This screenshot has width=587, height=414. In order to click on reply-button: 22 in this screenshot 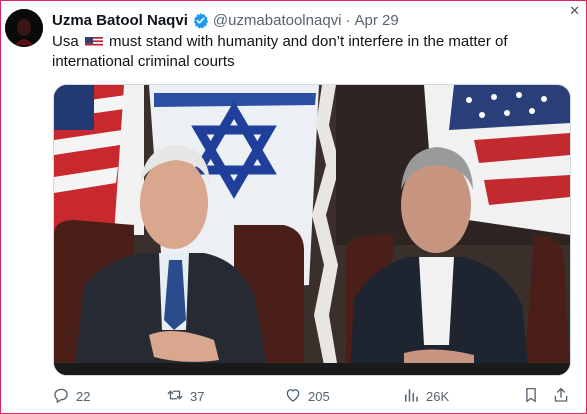, I will do `click(71, 396)`.